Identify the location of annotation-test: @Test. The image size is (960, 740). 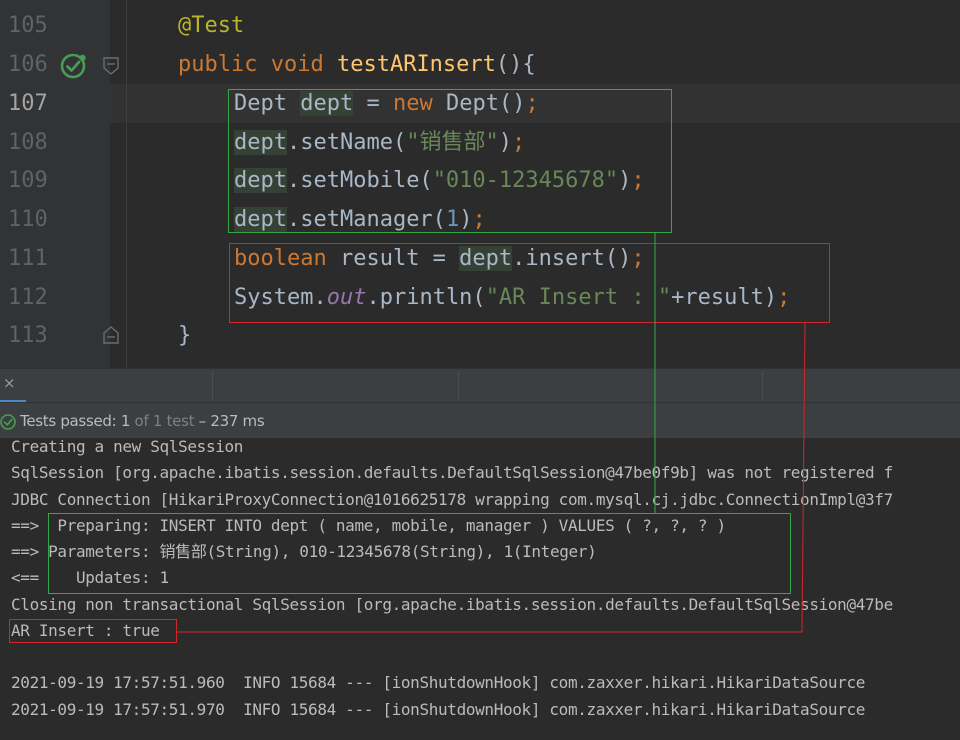
(211, 25).